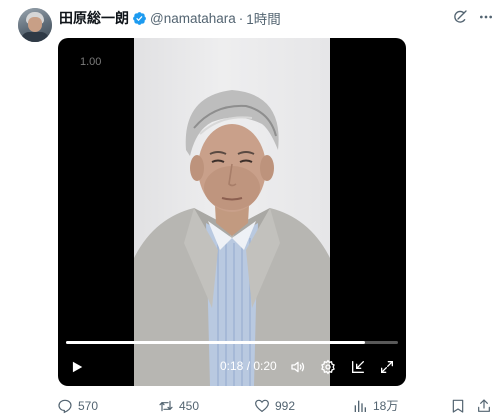 Image resolution: width=500 pixels, height=415 pixels. Describe the element at coordinates (360, 406) in the screenshot. I see `views-icon` at that location.